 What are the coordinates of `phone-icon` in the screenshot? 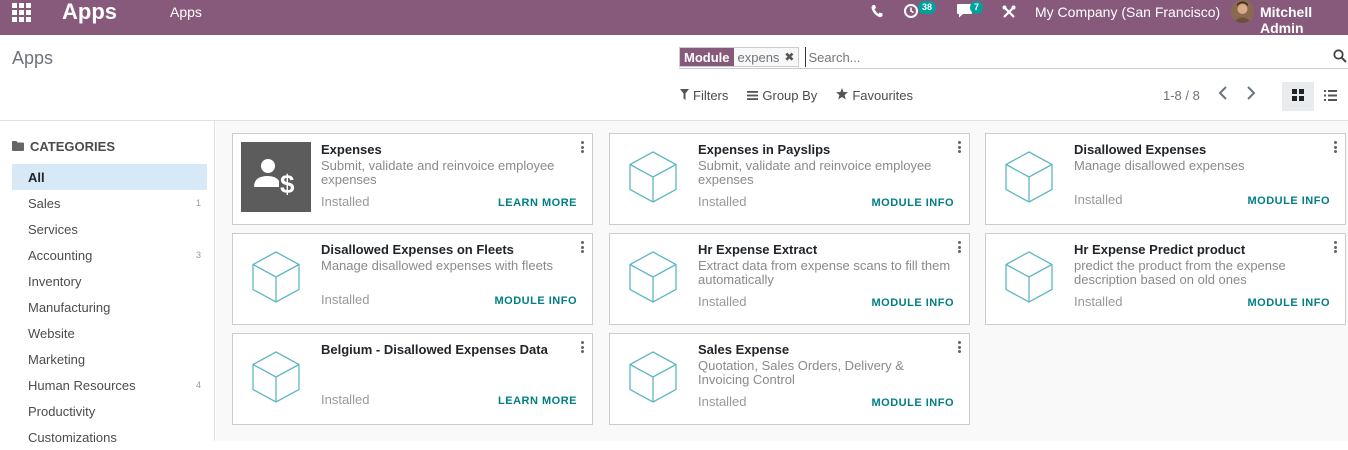 It's located at (877, 11).